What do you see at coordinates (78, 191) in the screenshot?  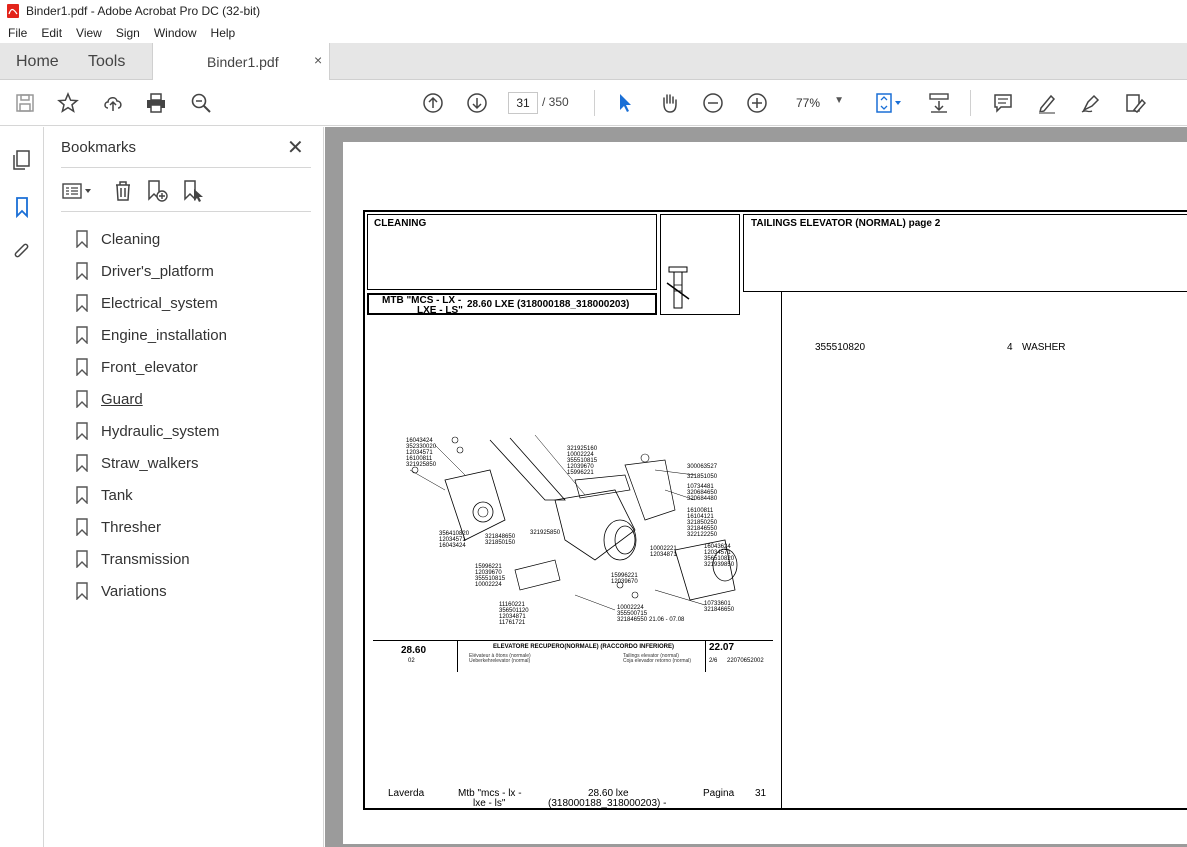 I see `options-menu-icon` at bounding box center [78, 191].